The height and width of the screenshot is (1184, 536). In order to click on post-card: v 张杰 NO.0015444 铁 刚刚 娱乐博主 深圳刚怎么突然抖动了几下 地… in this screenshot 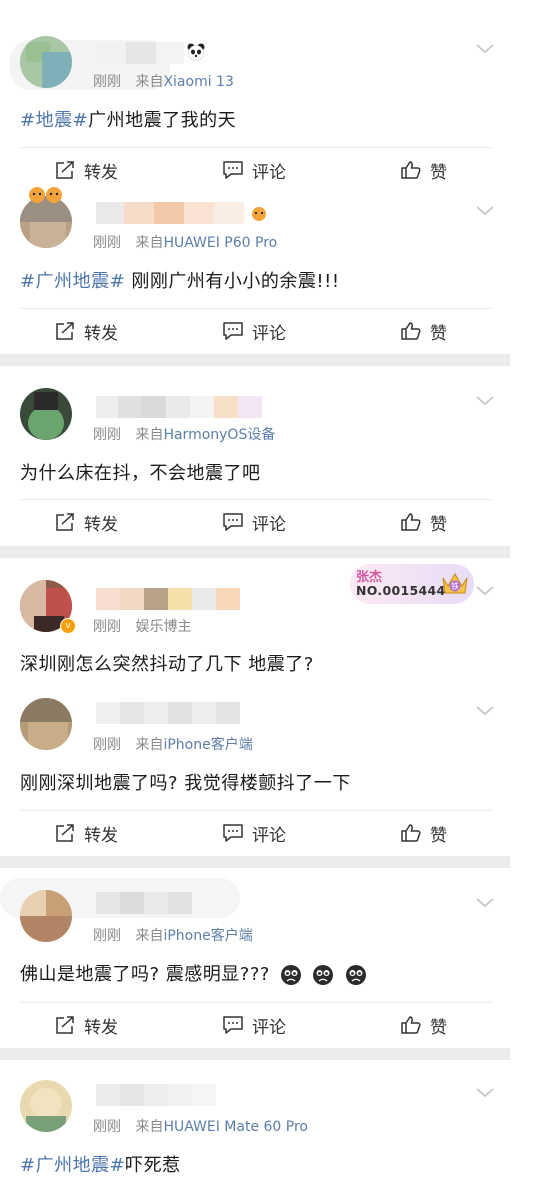, I will do `click(255, 619)`.